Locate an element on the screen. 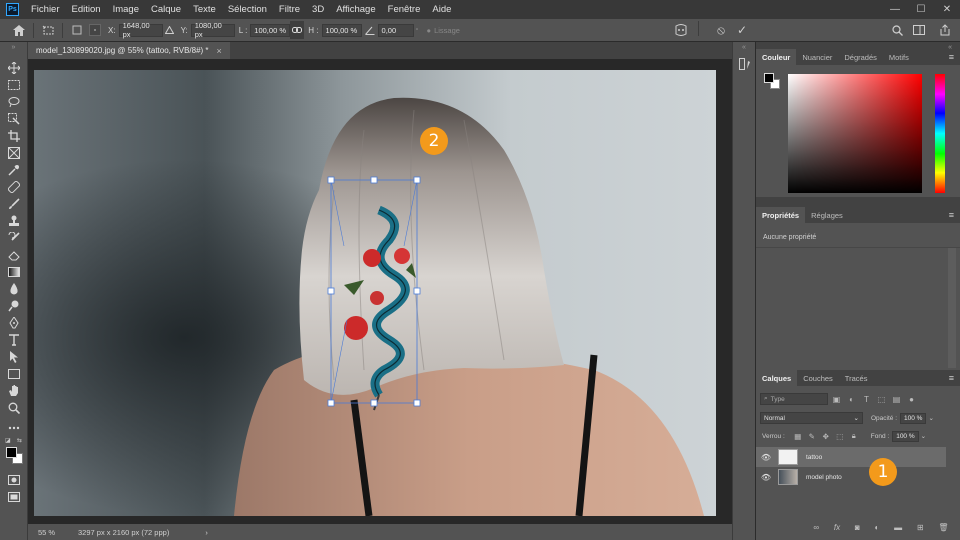 The image size is (960, 540). path-selection-tool-icon is located at coordinates (14, 357).